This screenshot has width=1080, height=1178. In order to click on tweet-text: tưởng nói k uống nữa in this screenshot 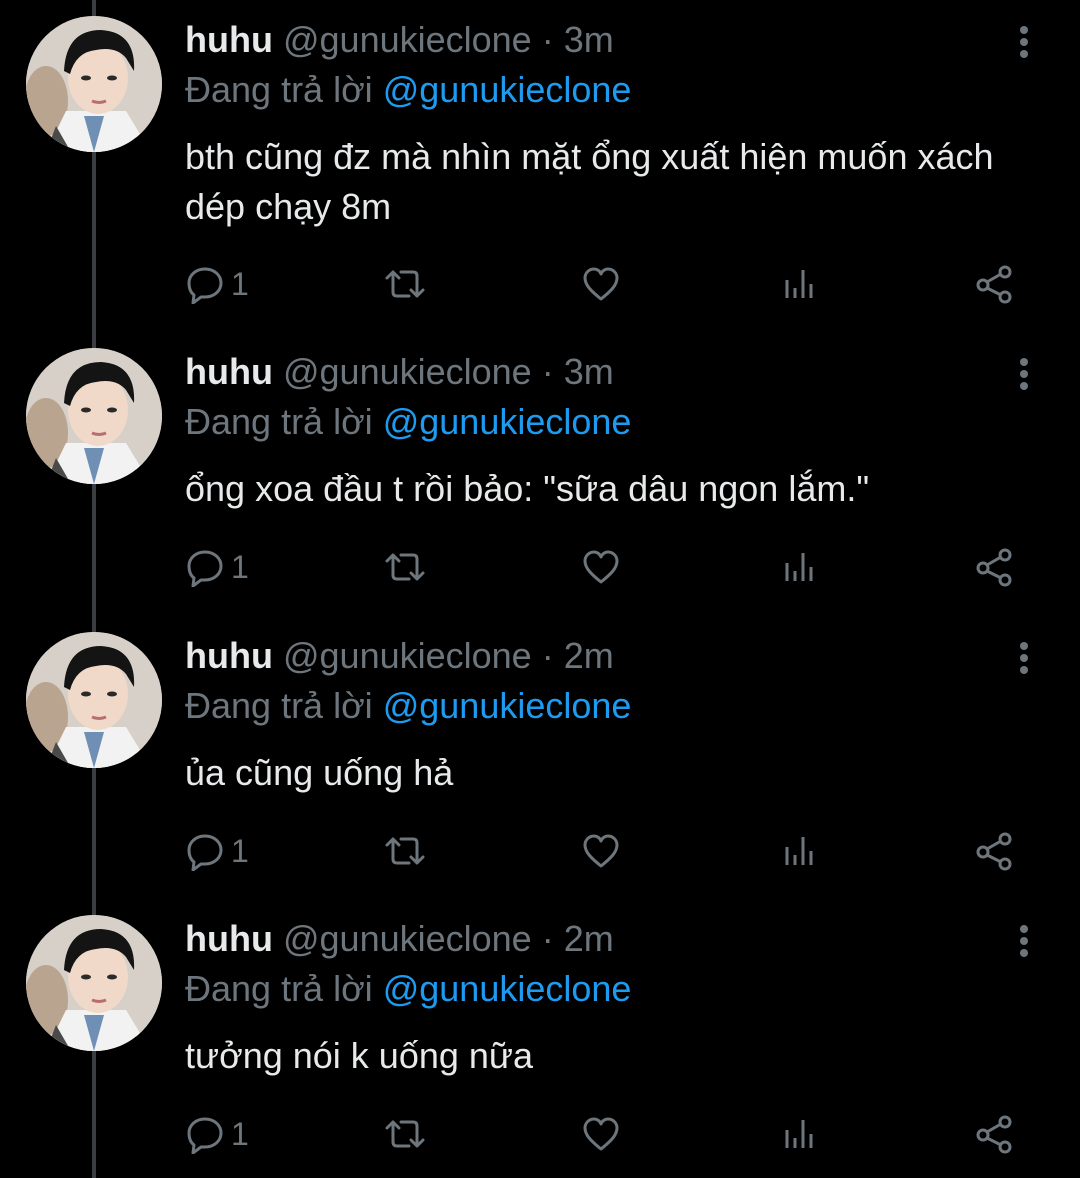, I will do `click(359, 1055)`.